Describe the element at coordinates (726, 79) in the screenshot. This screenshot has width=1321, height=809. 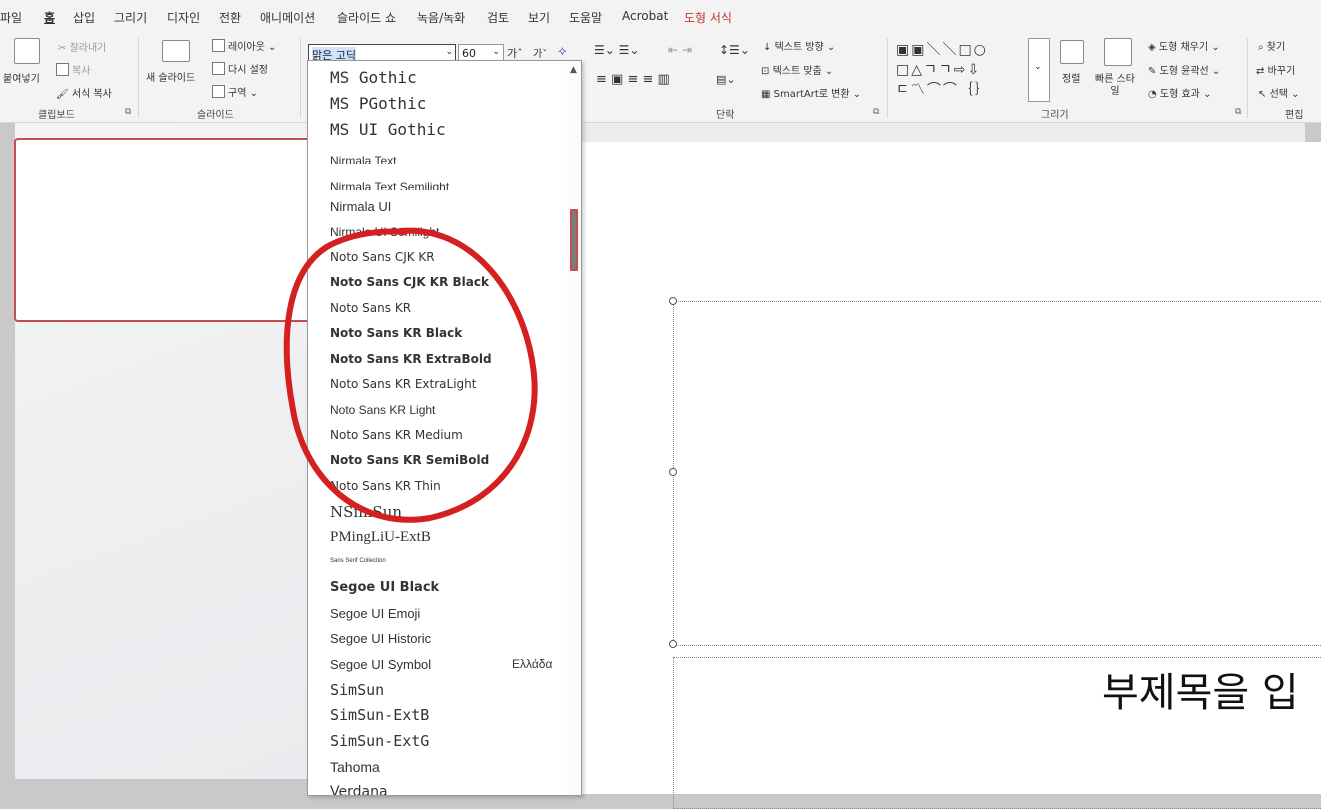
I see `columns-icon: ▤⌄` at that location.